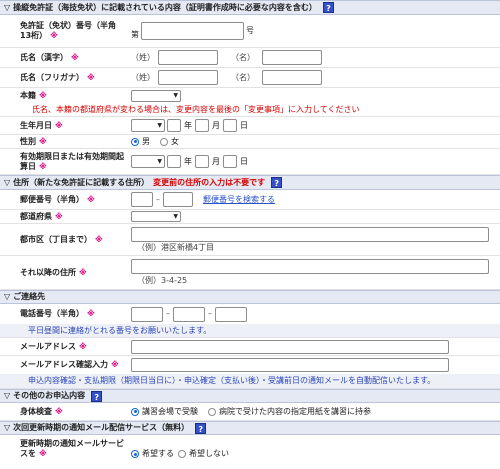 This screenshot has width=500, height=469. I want to click on phone-note: 平日昼間に連絡がとれる番号をお願いいたします。, so click(250, 331).